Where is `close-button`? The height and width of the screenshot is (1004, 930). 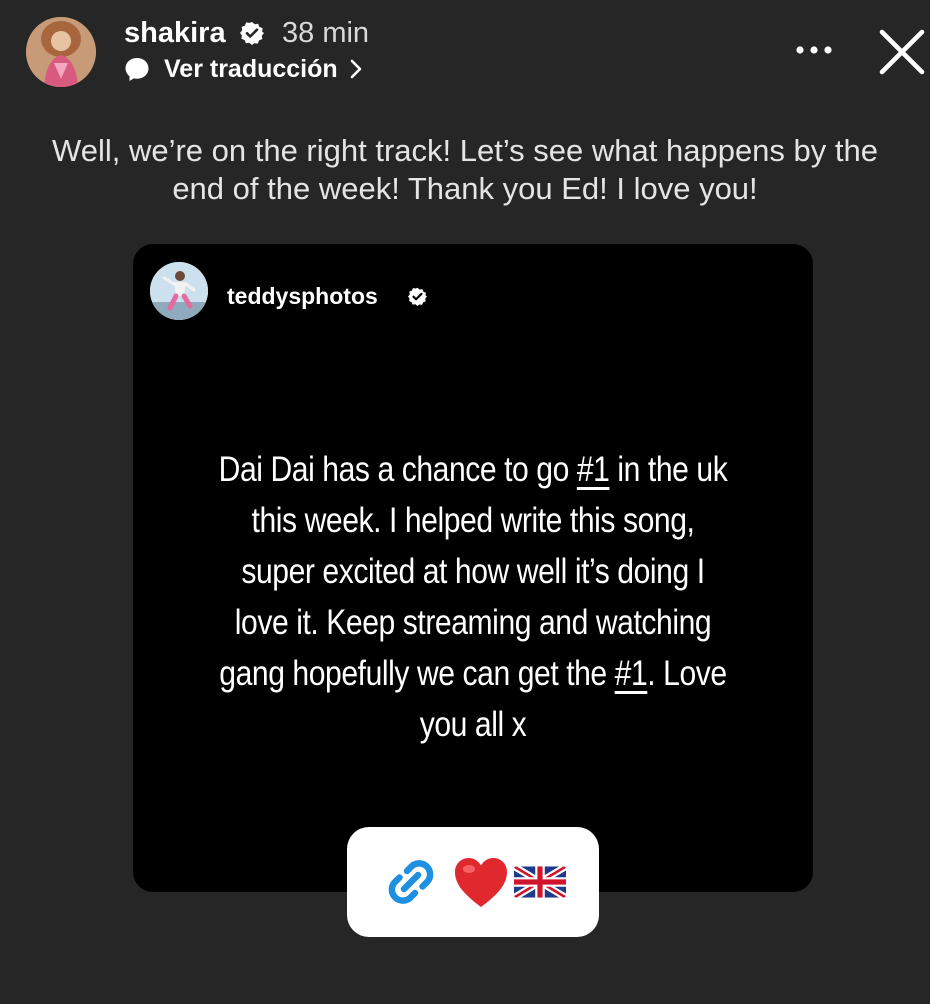 close-button is located at coordinates (902, 52).